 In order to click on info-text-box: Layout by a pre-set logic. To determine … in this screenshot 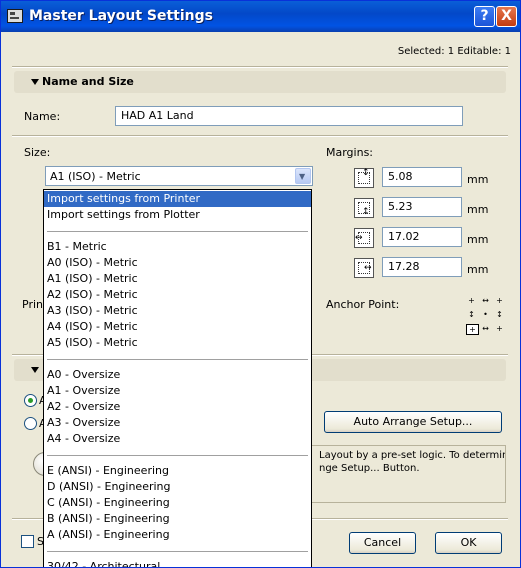, I will do `click(407, 474)`.